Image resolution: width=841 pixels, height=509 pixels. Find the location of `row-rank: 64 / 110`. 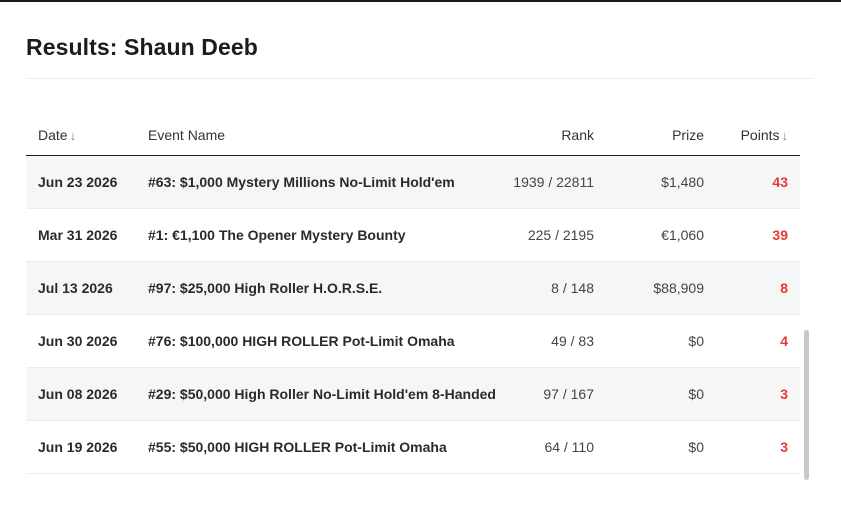

row-rank: 64 / 110 is located at coordinates (569, 447).